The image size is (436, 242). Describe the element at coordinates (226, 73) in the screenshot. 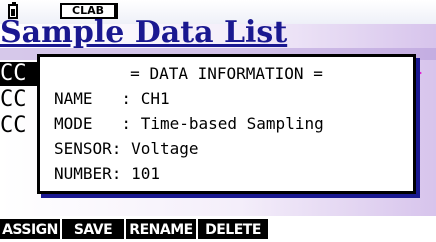

I see `dialog-title: = DATA INFORMATION =` at that location.